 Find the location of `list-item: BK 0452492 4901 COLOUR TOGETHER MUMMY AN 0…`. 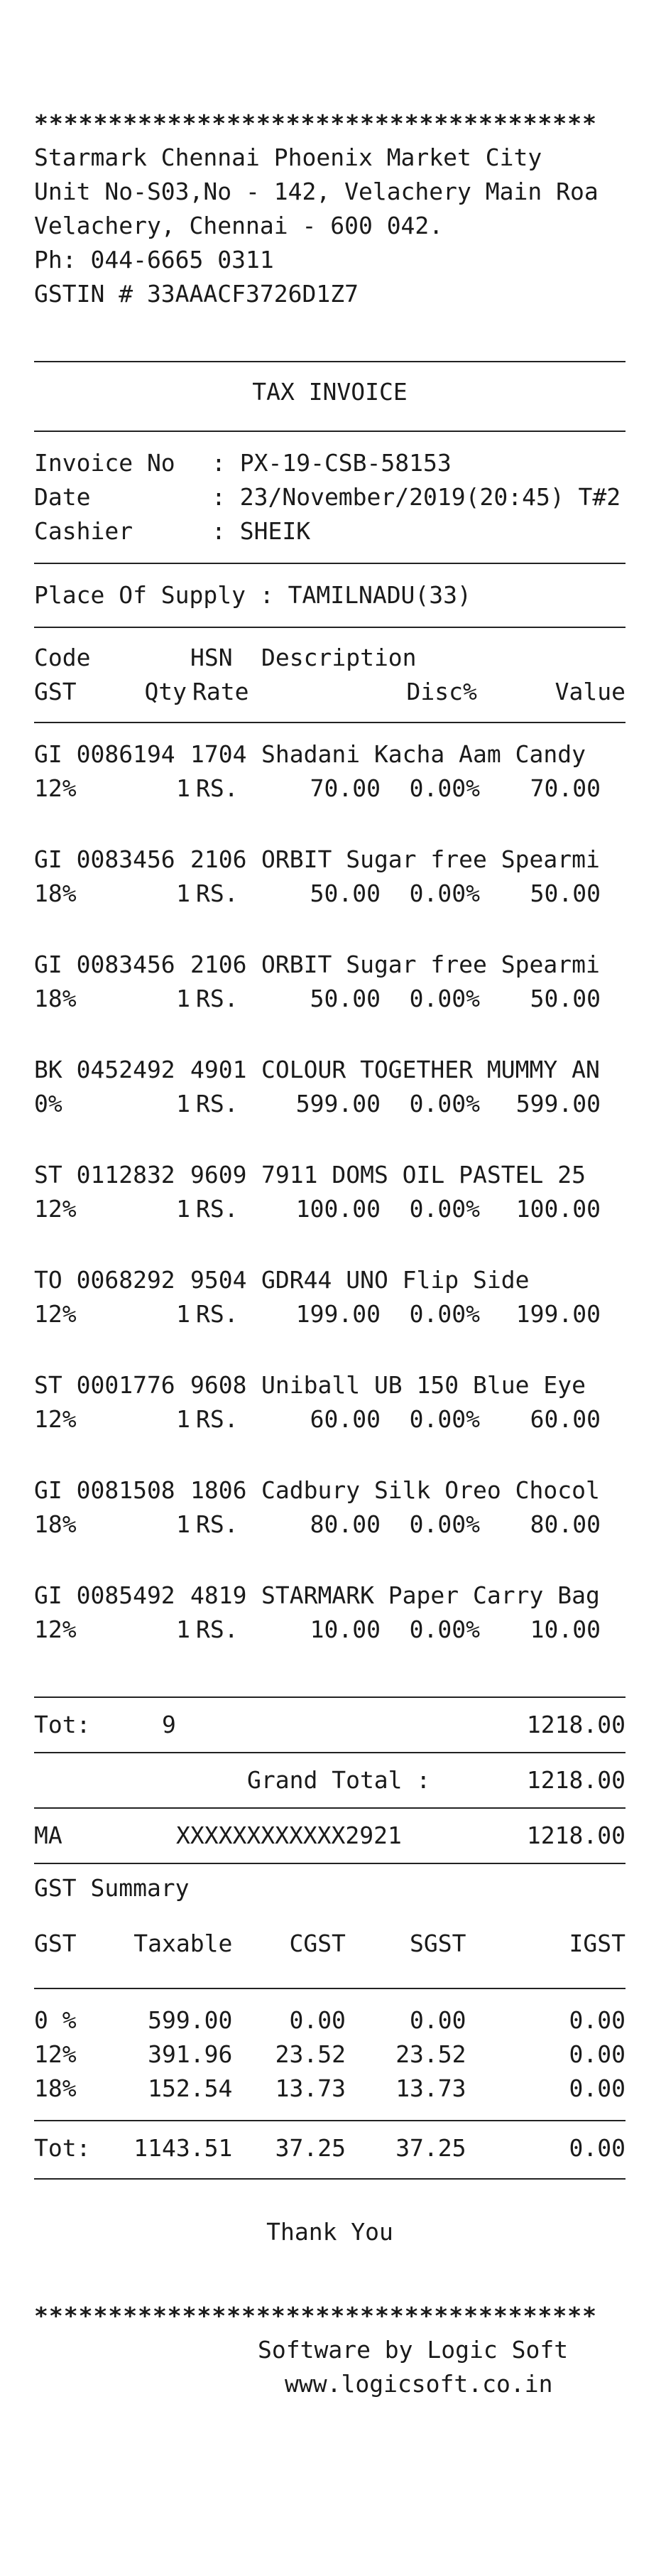

list-item: BK 0452492 4901 COLOUR TOGETHER MUMMY AN 0… is located at coordinates (330, 1087).